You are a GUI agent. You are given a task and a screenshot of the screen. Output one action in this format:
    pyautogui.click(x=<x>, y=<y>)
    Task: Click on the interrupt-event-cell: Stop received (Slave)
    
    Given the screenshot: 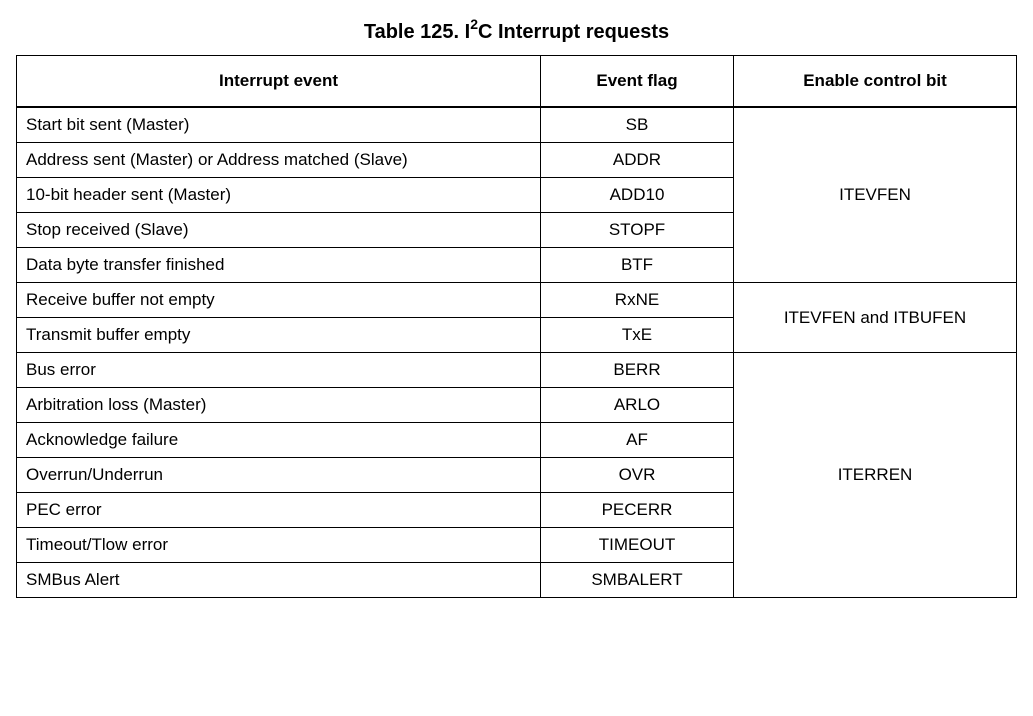 What is the action you would take?
    pyautogui.click(x=278, y=230)
    